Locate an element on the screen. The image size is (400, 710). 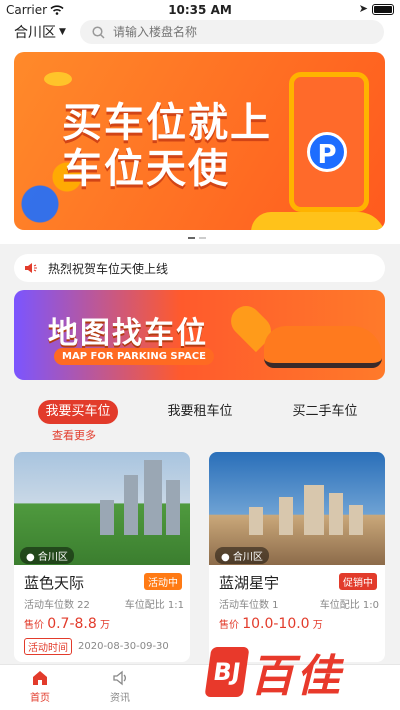
tab-home: 首页 is located at coordinates (40, 686).